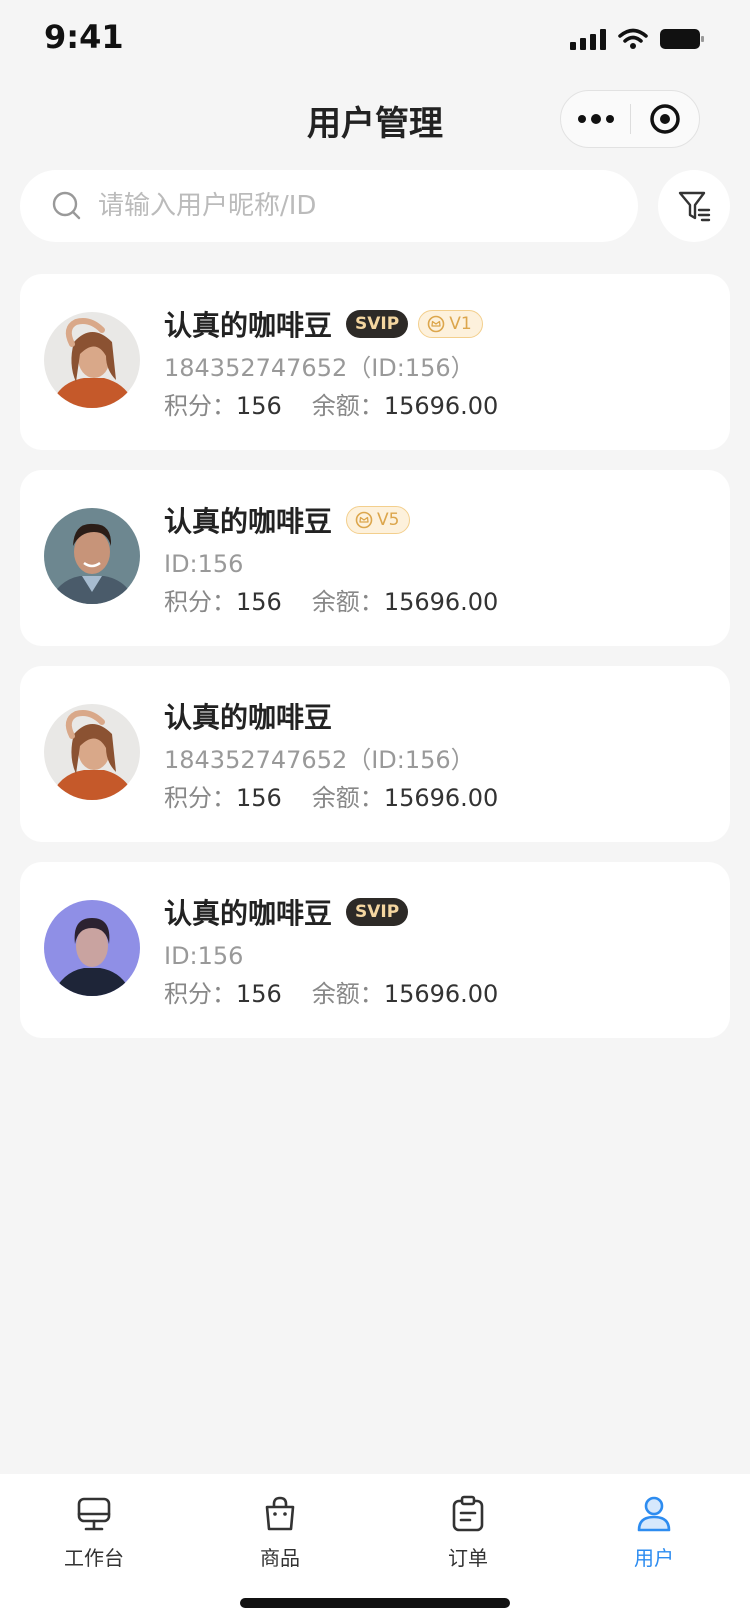  What do you see at coordinates (280, 1558) in the screenshot?
I see `tab-label: 商品` at bounding box center [280, 1558].